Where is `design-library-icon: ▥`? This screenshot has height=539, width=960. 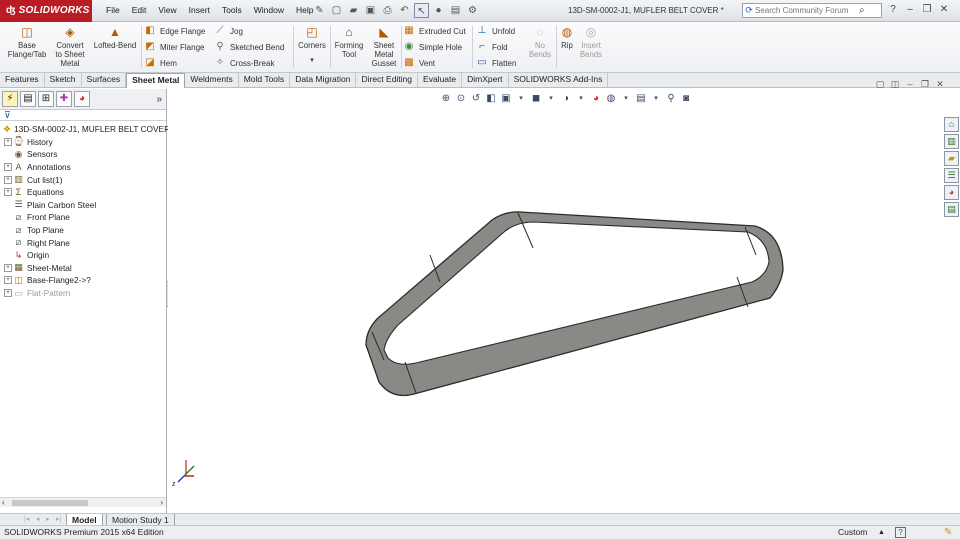
design-library-icon: ▥ is located at coordinates (951, 141).